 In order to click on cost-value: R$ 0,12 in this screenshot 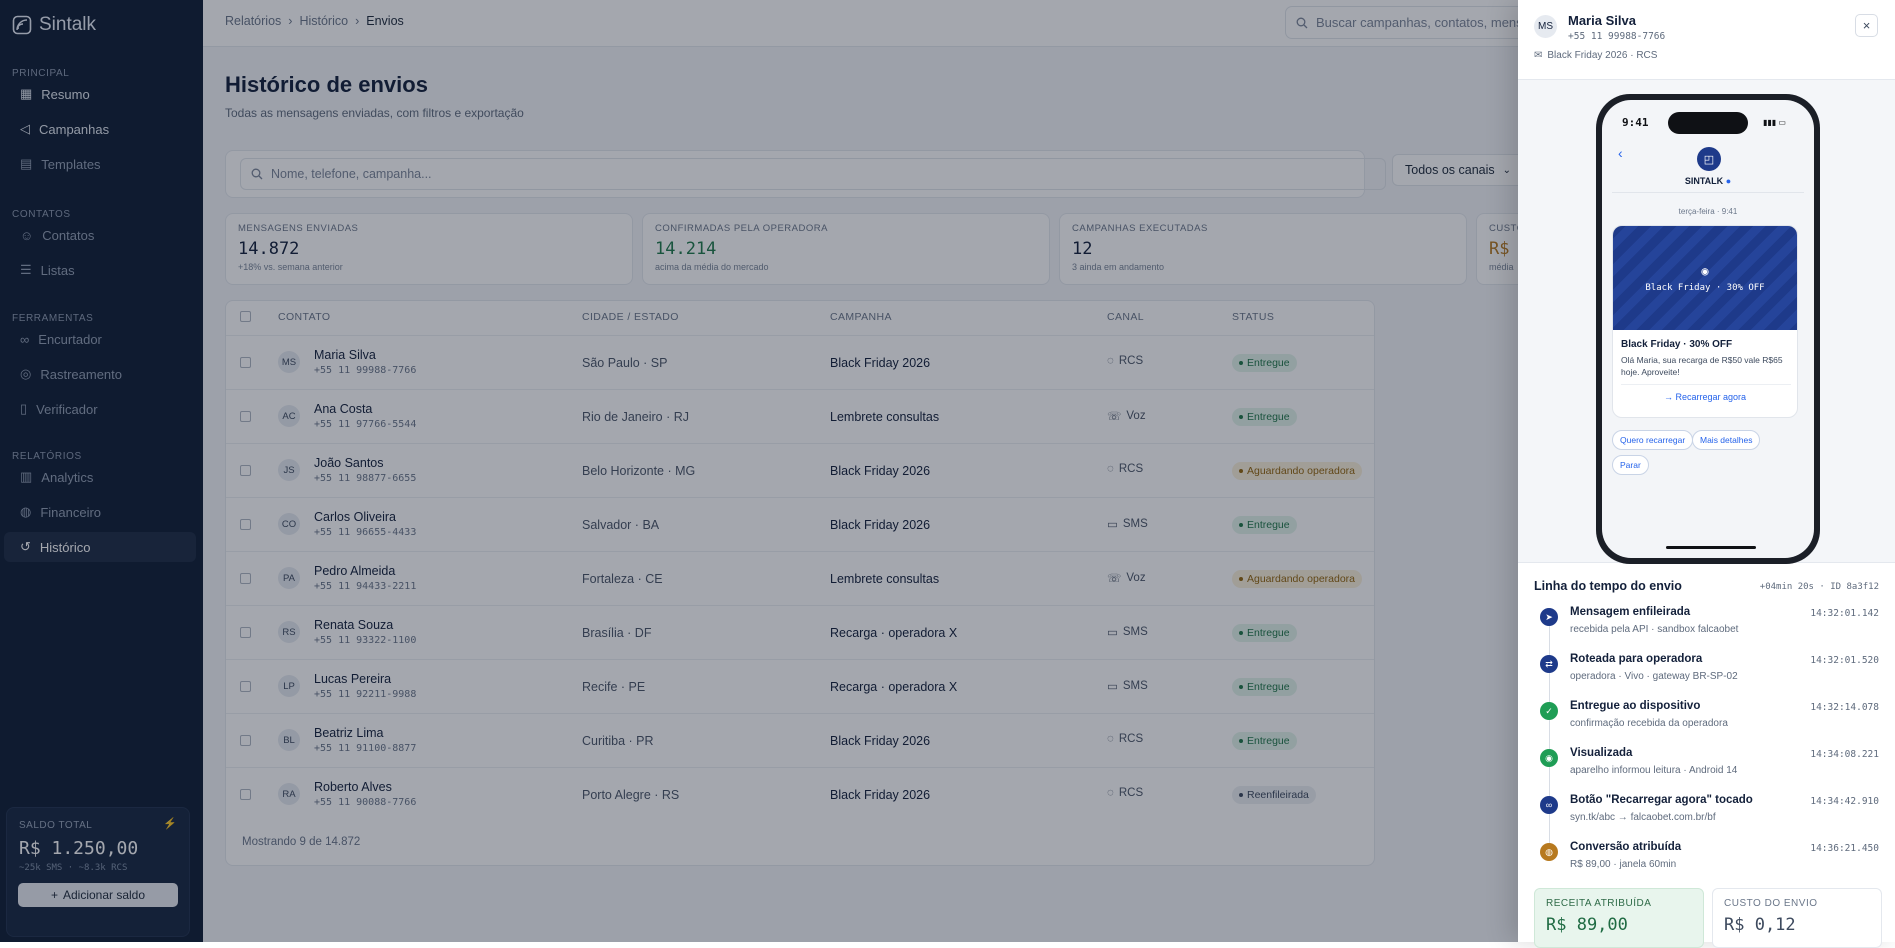, I will do `click(1760, 925)`.